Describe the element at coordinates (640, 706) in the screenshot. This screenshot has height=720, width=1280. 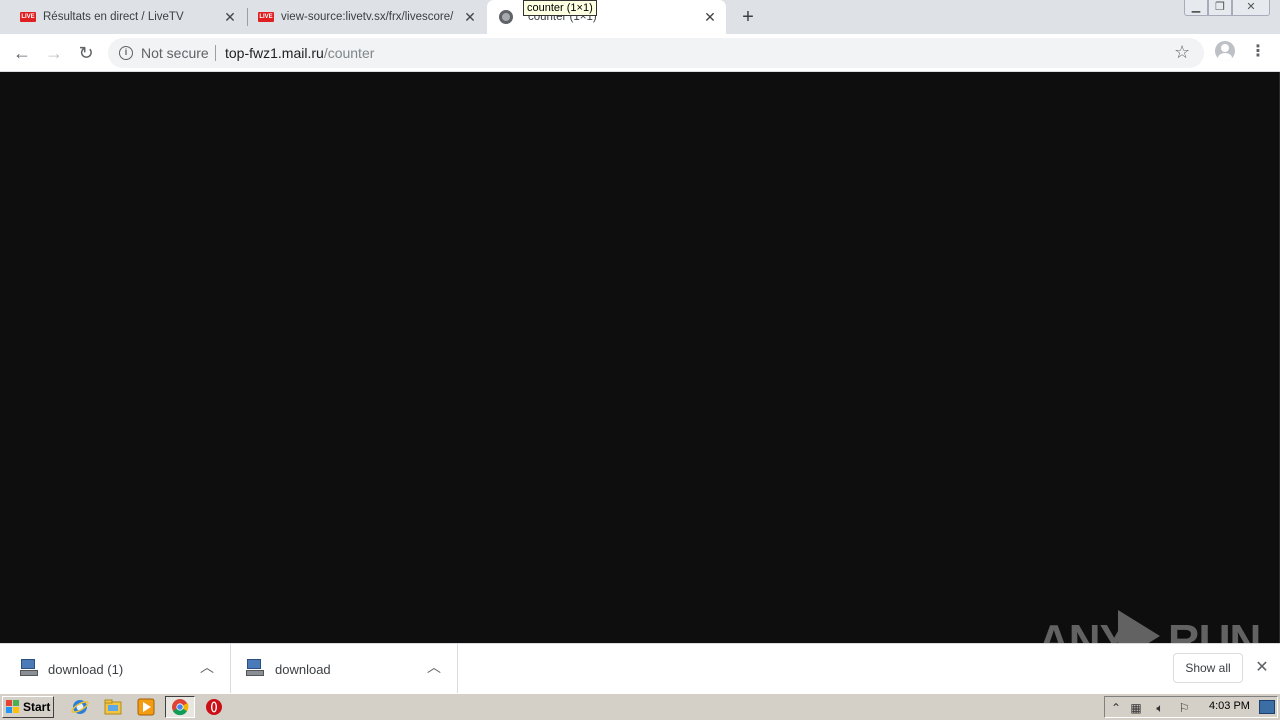
I see `taskbar: Start ⌃ ▦ 🔈︎ ⚐ 4:03 PM` at that location.